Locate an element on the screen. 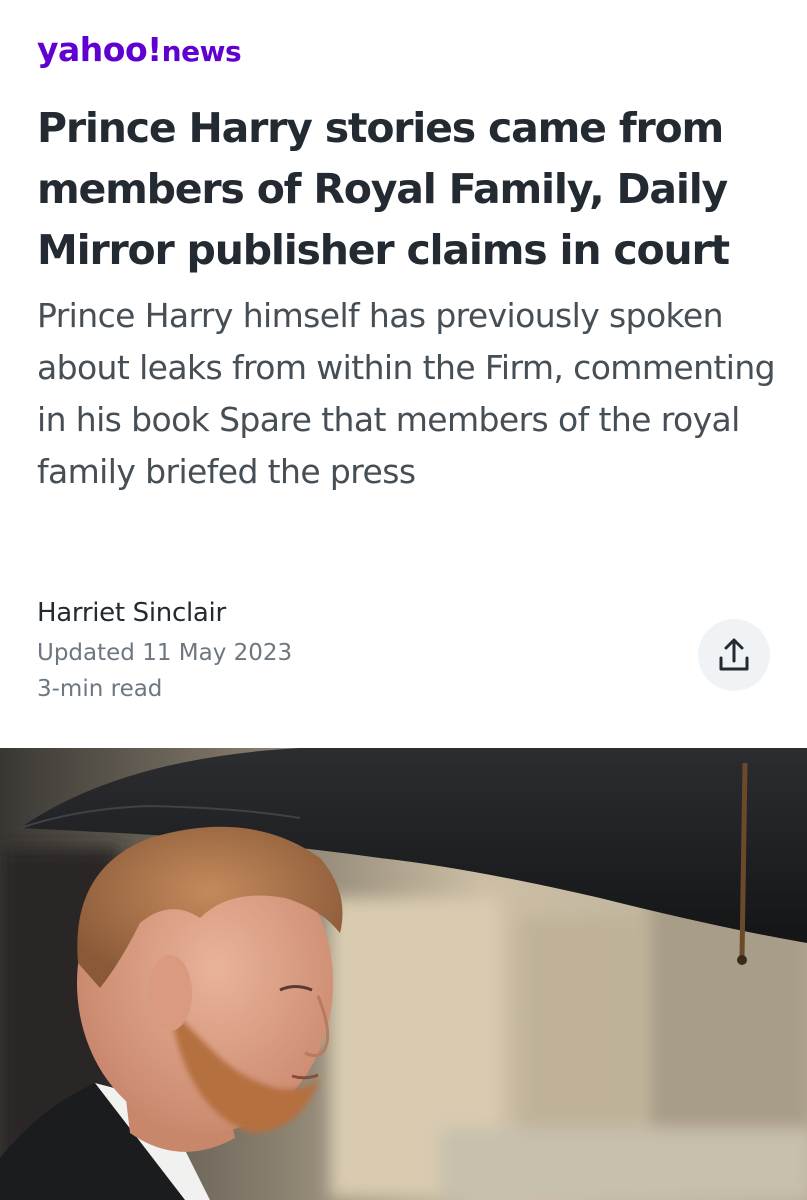 This screenshot has width=807, height=1200. share-upload-icon is located at coordinates (734, 654).